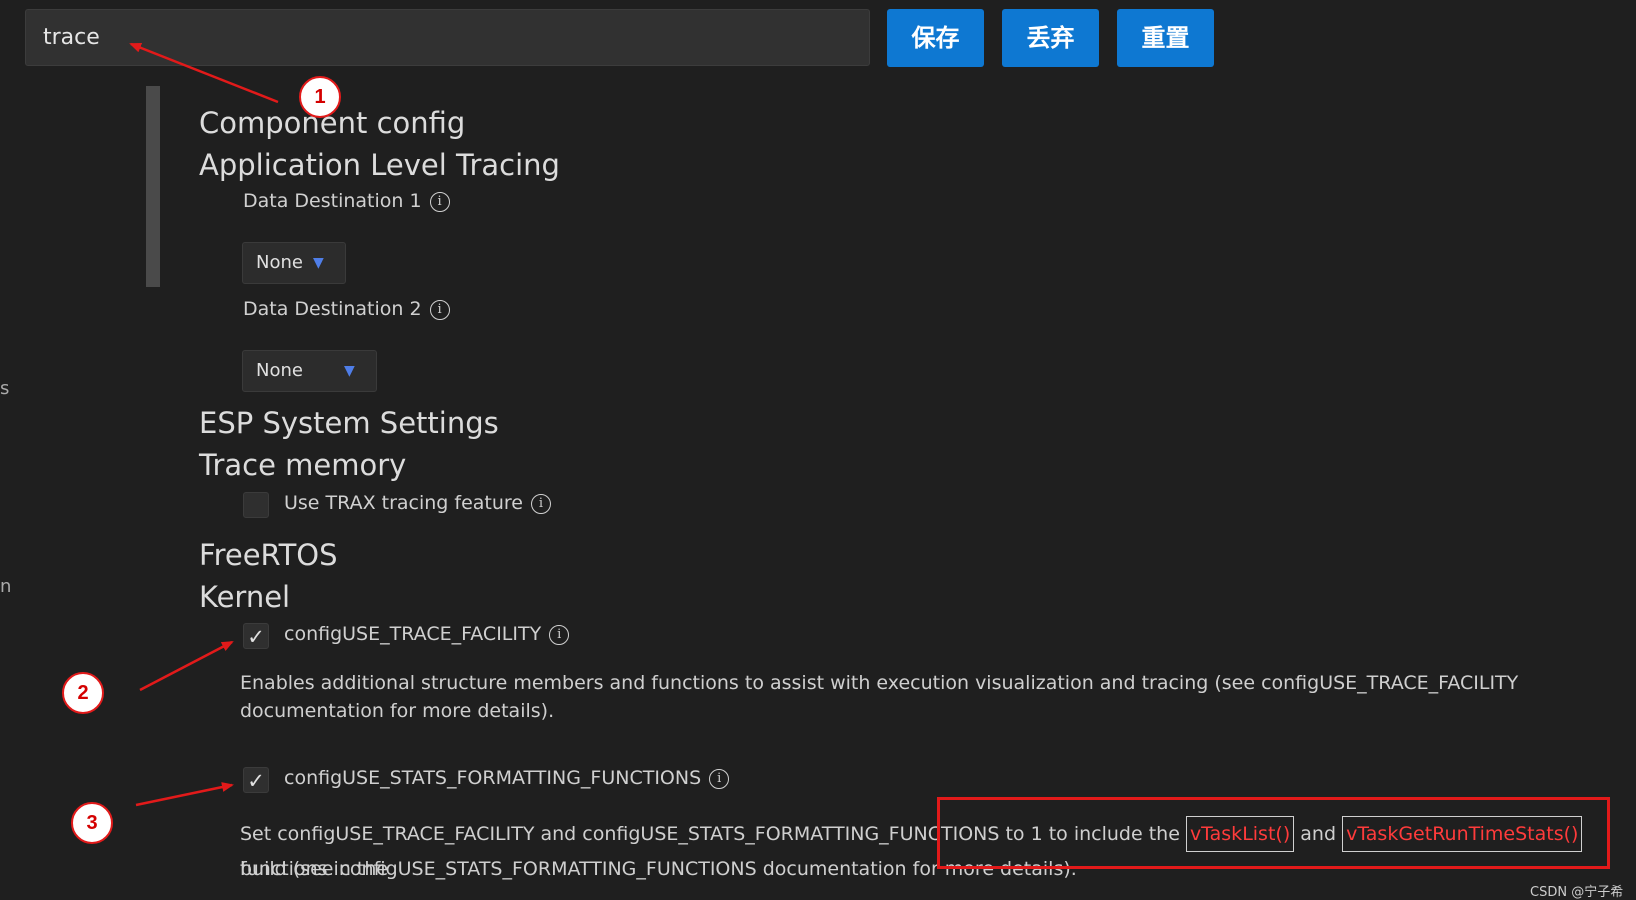 The width and height of the screenshot is (1636, 900). I want to click on watermark: CSDN @宁子希, so click(1577, 892).